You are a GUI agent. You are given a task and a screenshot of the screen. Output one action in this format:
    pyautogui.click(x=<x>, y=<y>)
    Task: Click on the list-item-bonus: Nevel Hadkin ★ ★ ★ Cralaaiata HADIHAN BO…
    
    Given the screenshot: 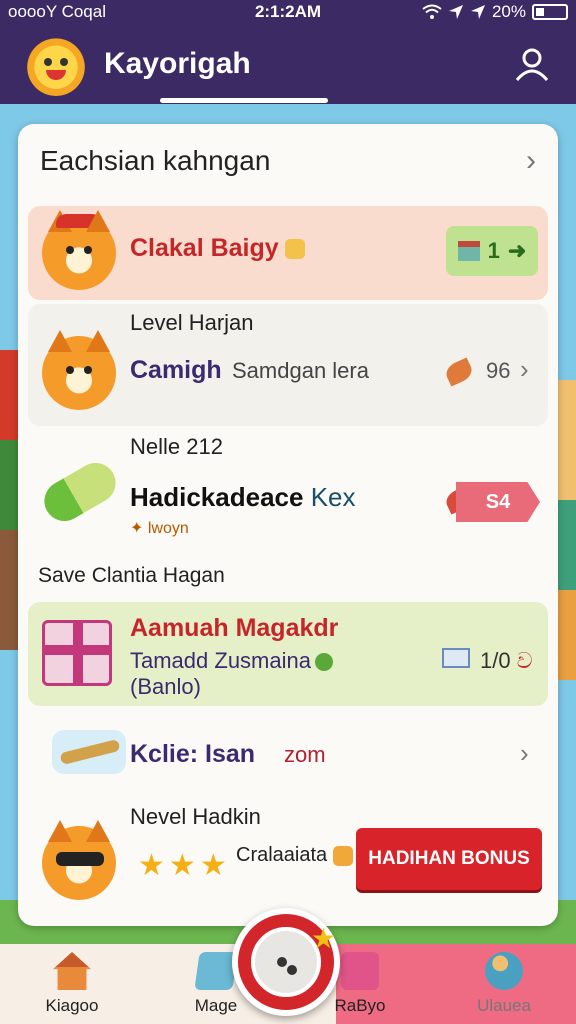 What is the action you would take?
    pyautogui.click(x=288, y=858)
    